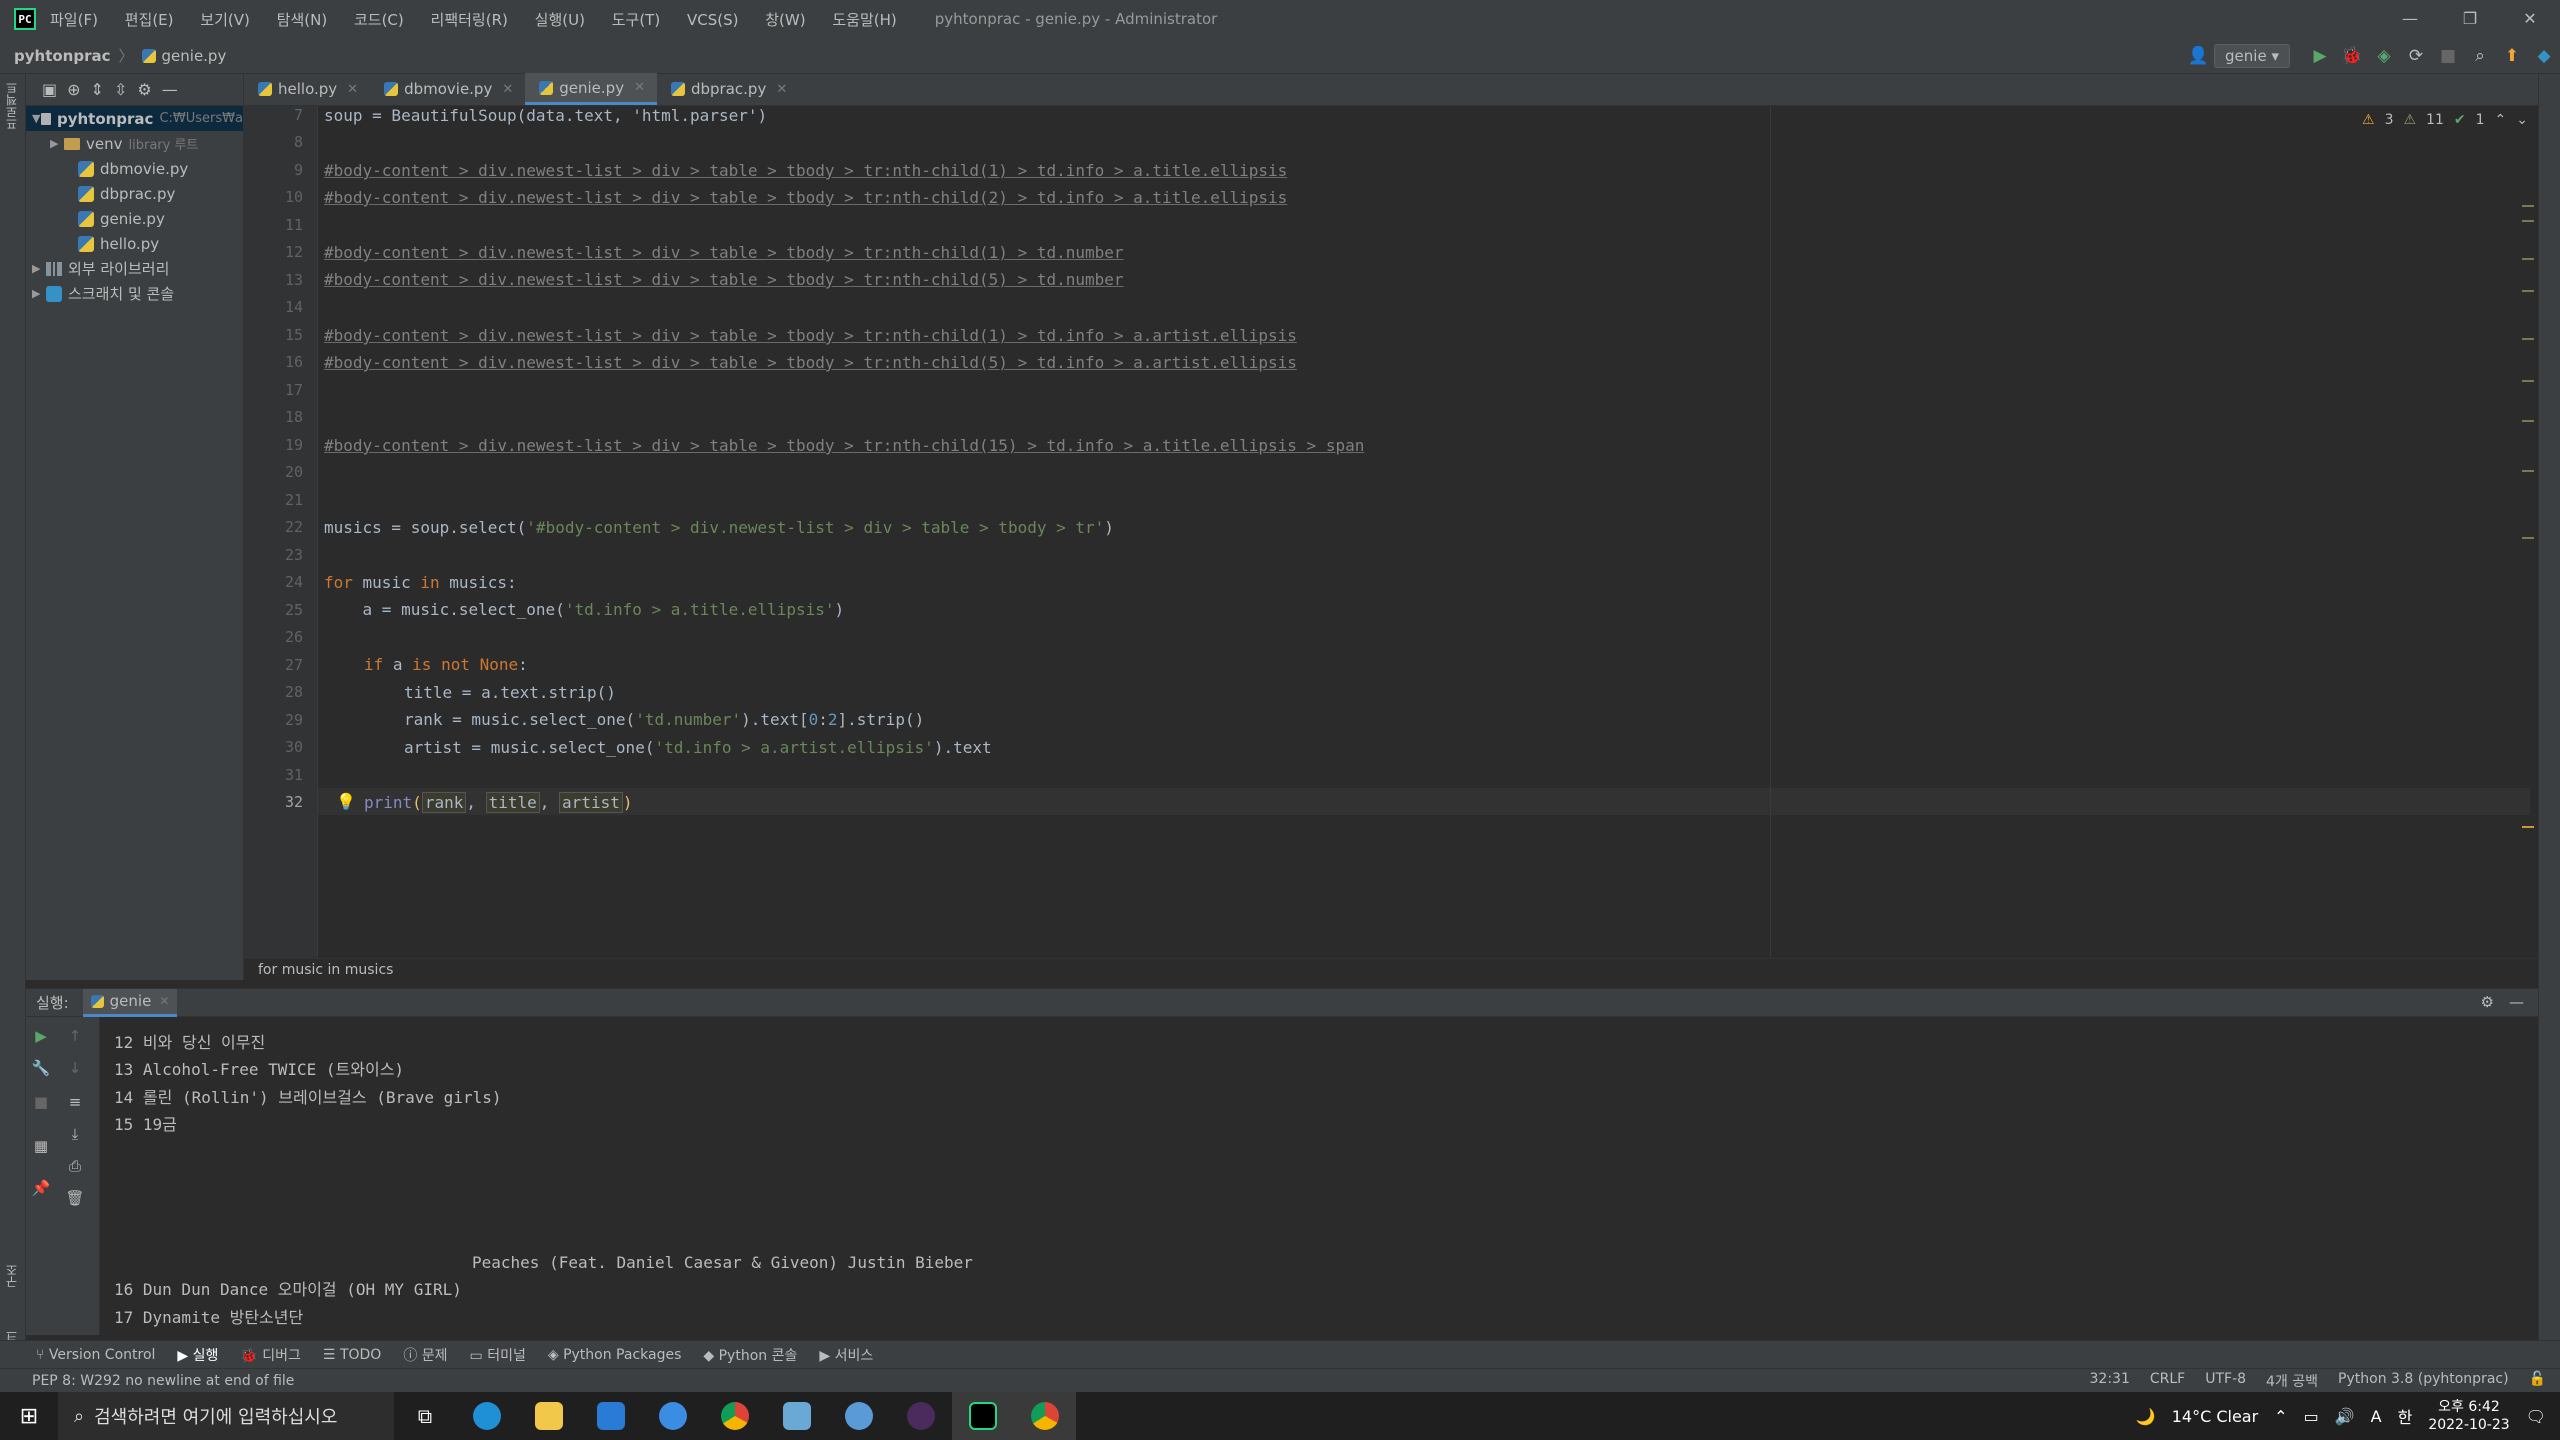  I want to click on line-separator: CRLF, so click(2167, 1381).